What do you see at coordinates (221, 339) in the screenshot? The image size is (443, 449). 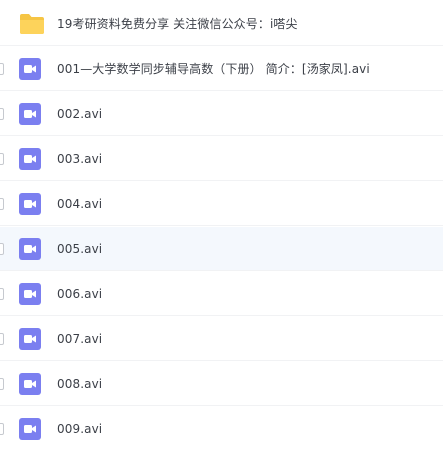 I see `file-row-video: 007.avi` at bounding box center [221, 339].